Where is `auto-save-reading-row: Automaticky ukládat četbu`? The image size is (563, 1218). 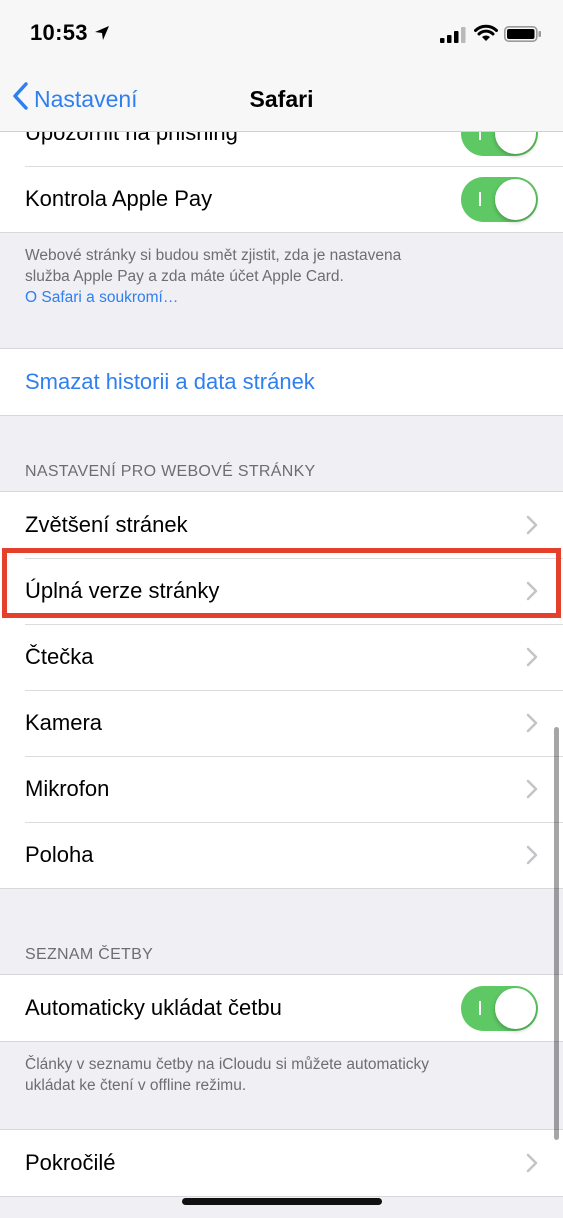
auto-save-reading-row: Automaticky ukládat četbu is located at coordinates (281, 1008).